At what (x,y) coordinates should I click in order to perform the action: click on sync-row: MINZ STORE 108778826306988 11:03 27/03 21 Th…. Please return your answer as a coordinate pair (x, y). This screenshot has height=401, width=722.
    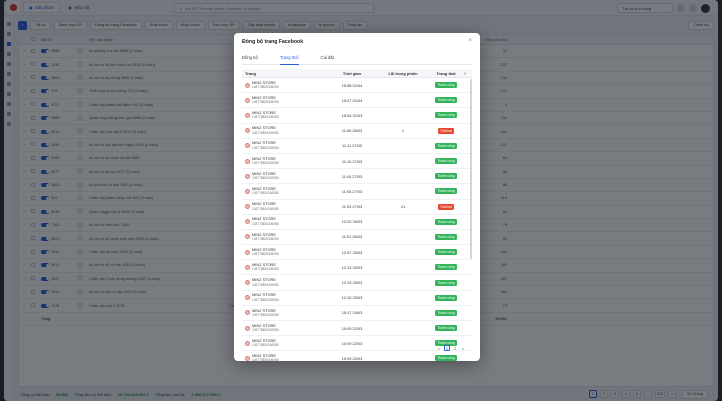
    Looking at the image, I should click on (357, 207).